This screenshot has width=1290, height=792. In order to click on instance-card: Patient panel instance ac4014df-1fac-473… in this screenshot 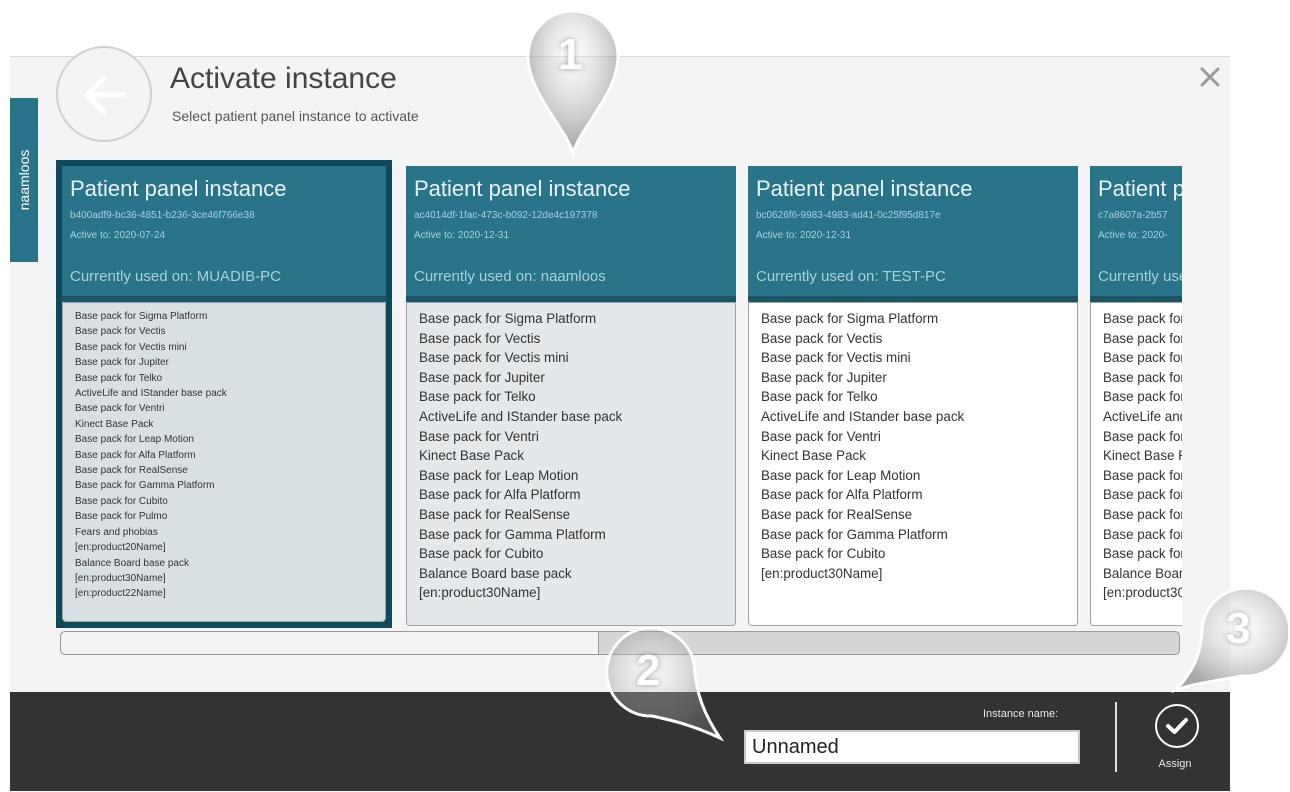, I will do `click(571, 396)`.